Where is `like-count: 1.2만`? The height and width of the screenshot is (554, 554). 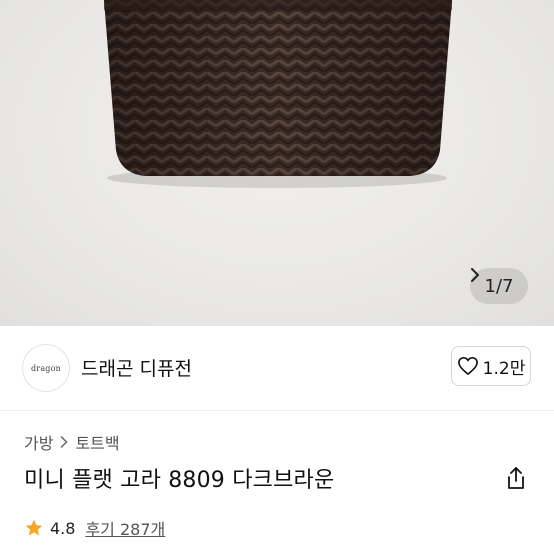 like-count: 1.2만 is located at coordinates (504, 368).